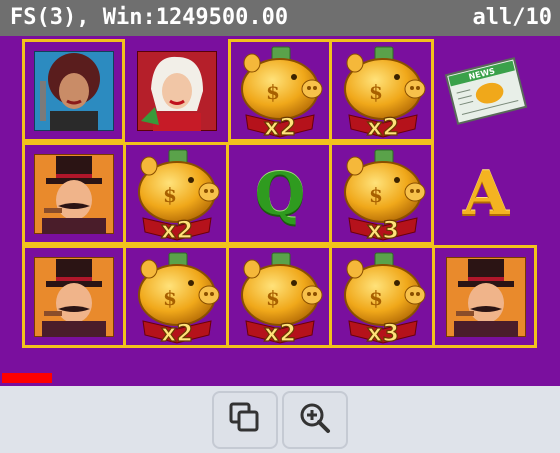 The width and height of the screenshot is (560, 453). I want to click on zoom-in-button, so click(315, 420).